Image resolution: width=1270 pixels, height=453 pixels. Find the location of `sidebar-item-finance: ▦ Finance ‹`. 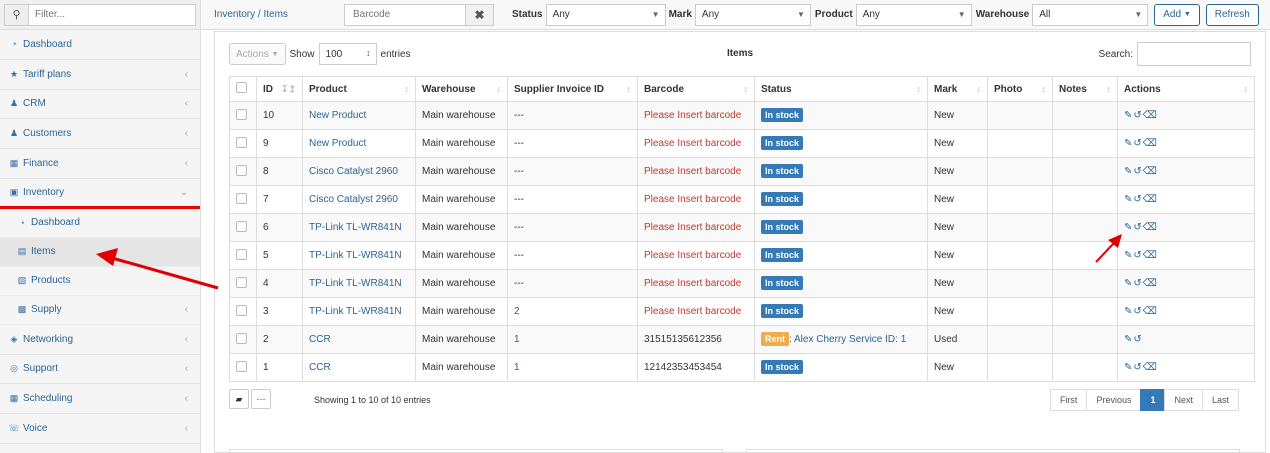

sidebar-item-finance: ▦ Finance ‹ is located at coordinates (100, 164).